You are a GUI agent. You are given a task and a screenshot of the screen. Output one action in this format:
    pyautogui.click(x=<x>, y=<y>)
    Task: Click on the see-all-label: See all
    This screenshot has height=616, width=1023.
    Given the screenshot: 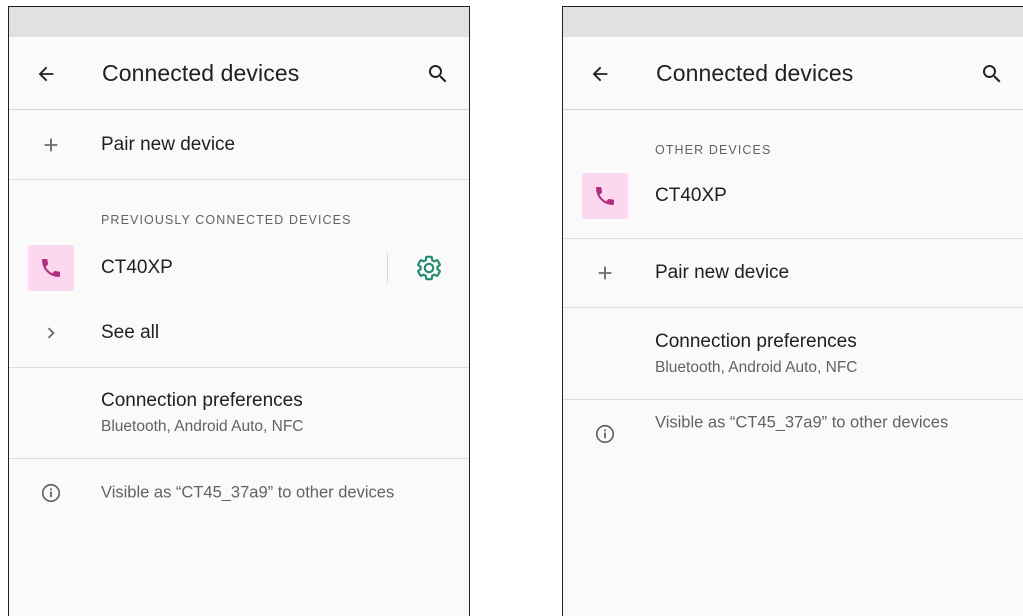 What is the action you would take?
    pyautogui.click(x=130, y=332)
    